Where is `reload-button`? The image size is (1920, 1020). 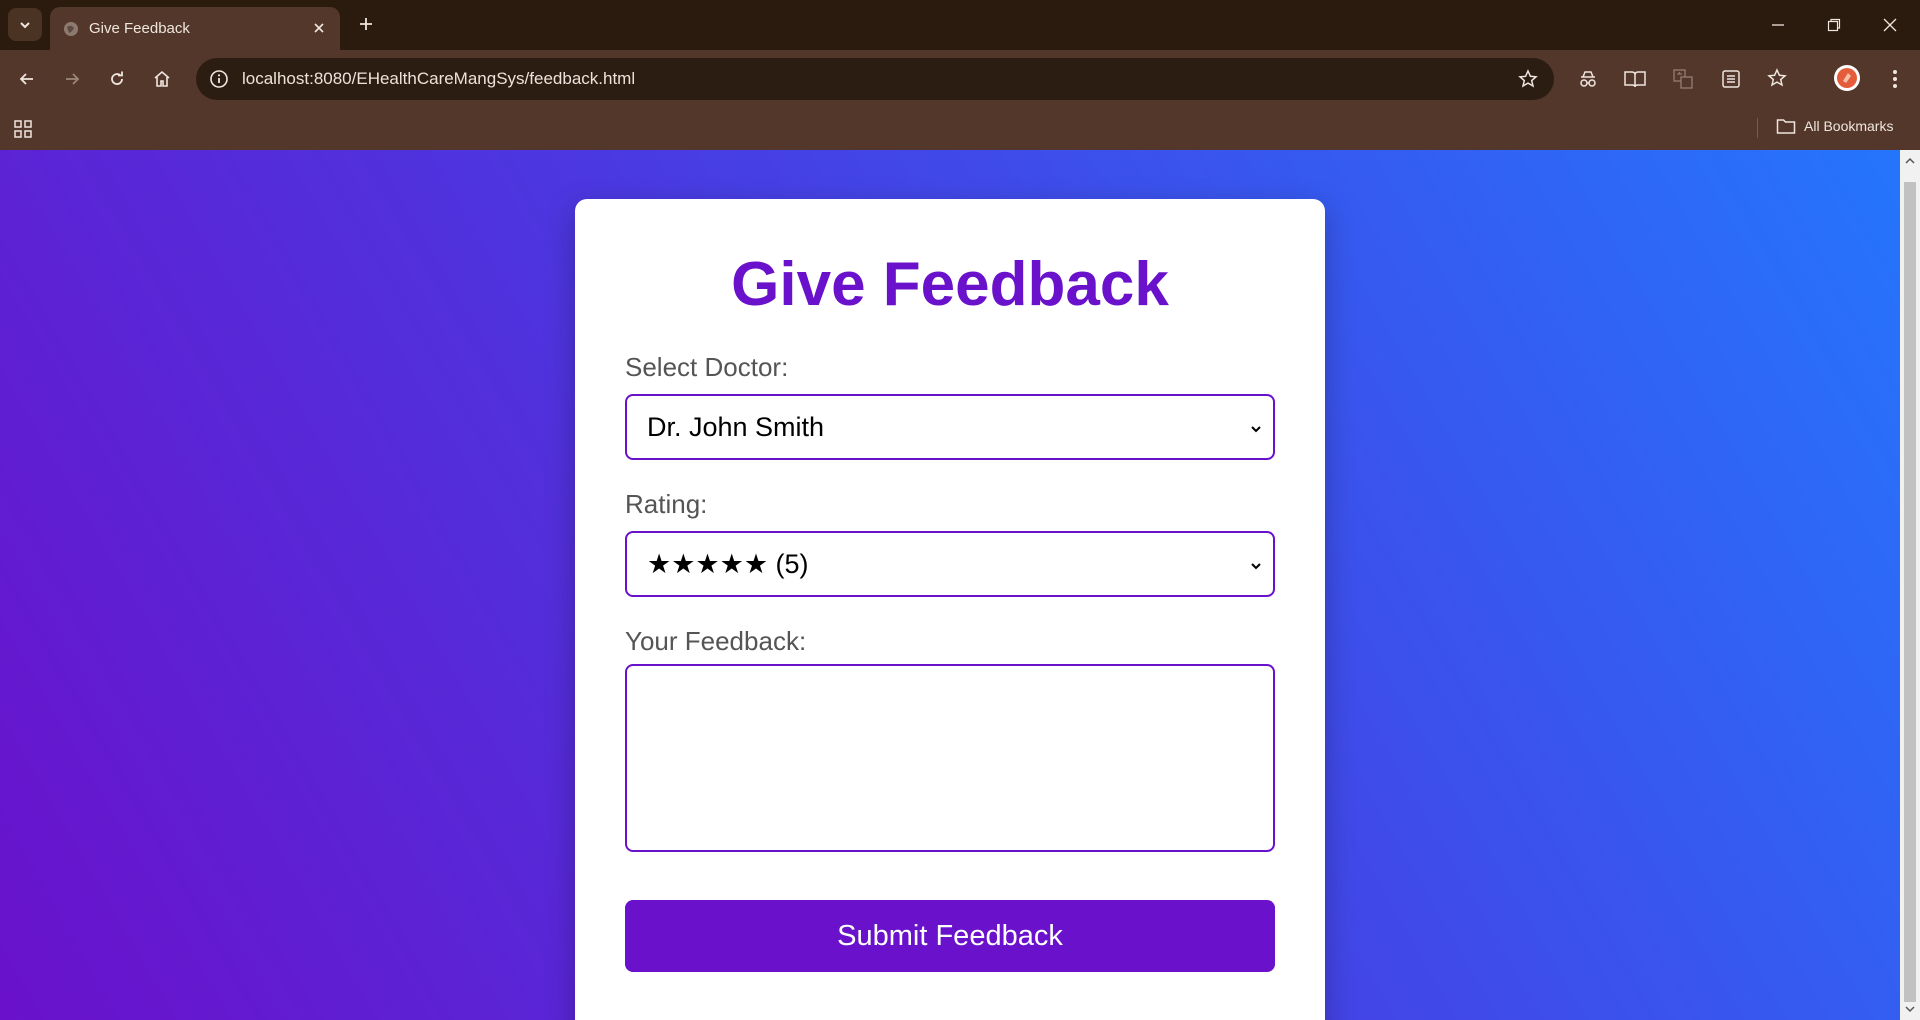
reload-button is located at coordinates (117, 79).